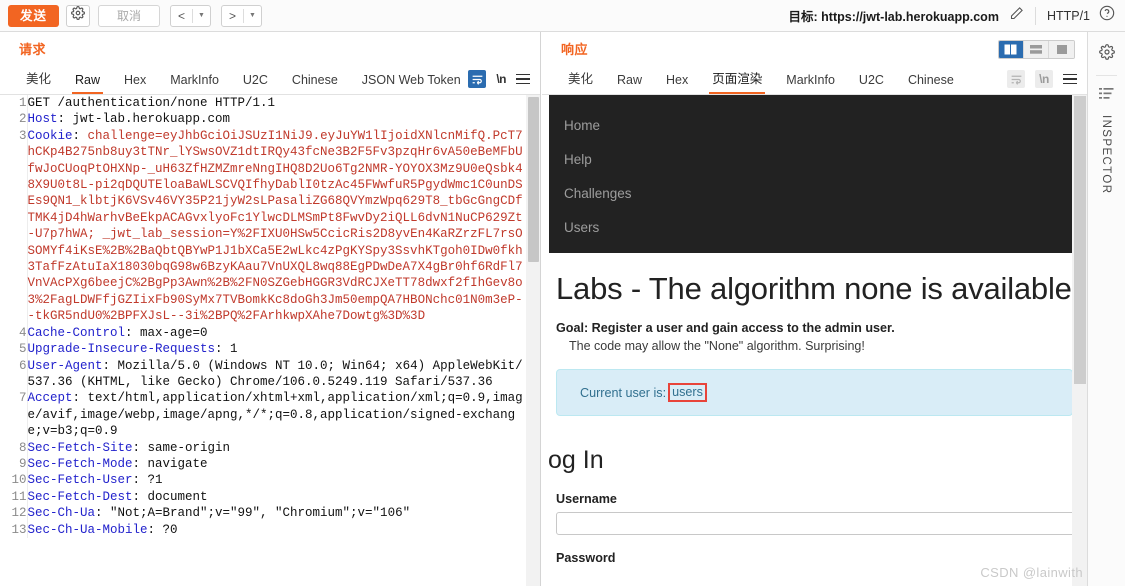 This screenshot has width=1125, height=586. What do you see at coordinates (277, 464) in the screenshot?
I see `line-source: Sec-Fetch-Mode: navigate` at bounding box center [277, 464].